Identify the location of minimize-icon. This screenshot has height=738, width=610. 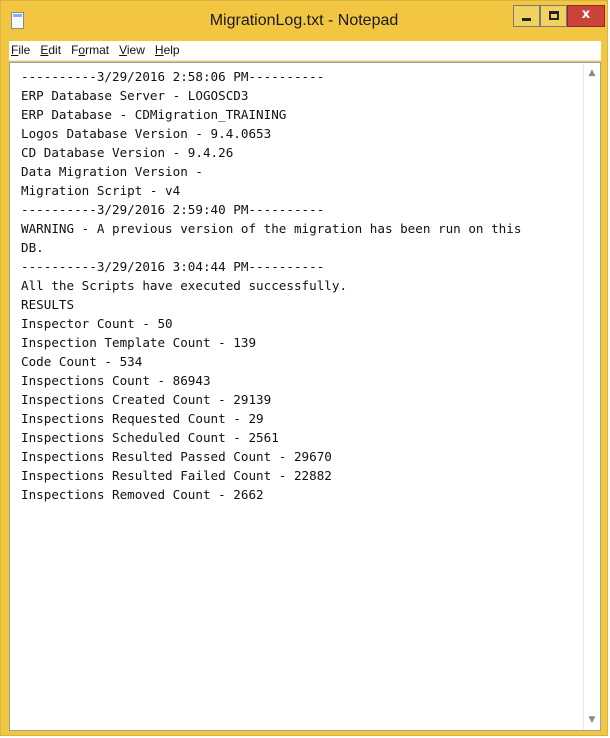
(526, 19).